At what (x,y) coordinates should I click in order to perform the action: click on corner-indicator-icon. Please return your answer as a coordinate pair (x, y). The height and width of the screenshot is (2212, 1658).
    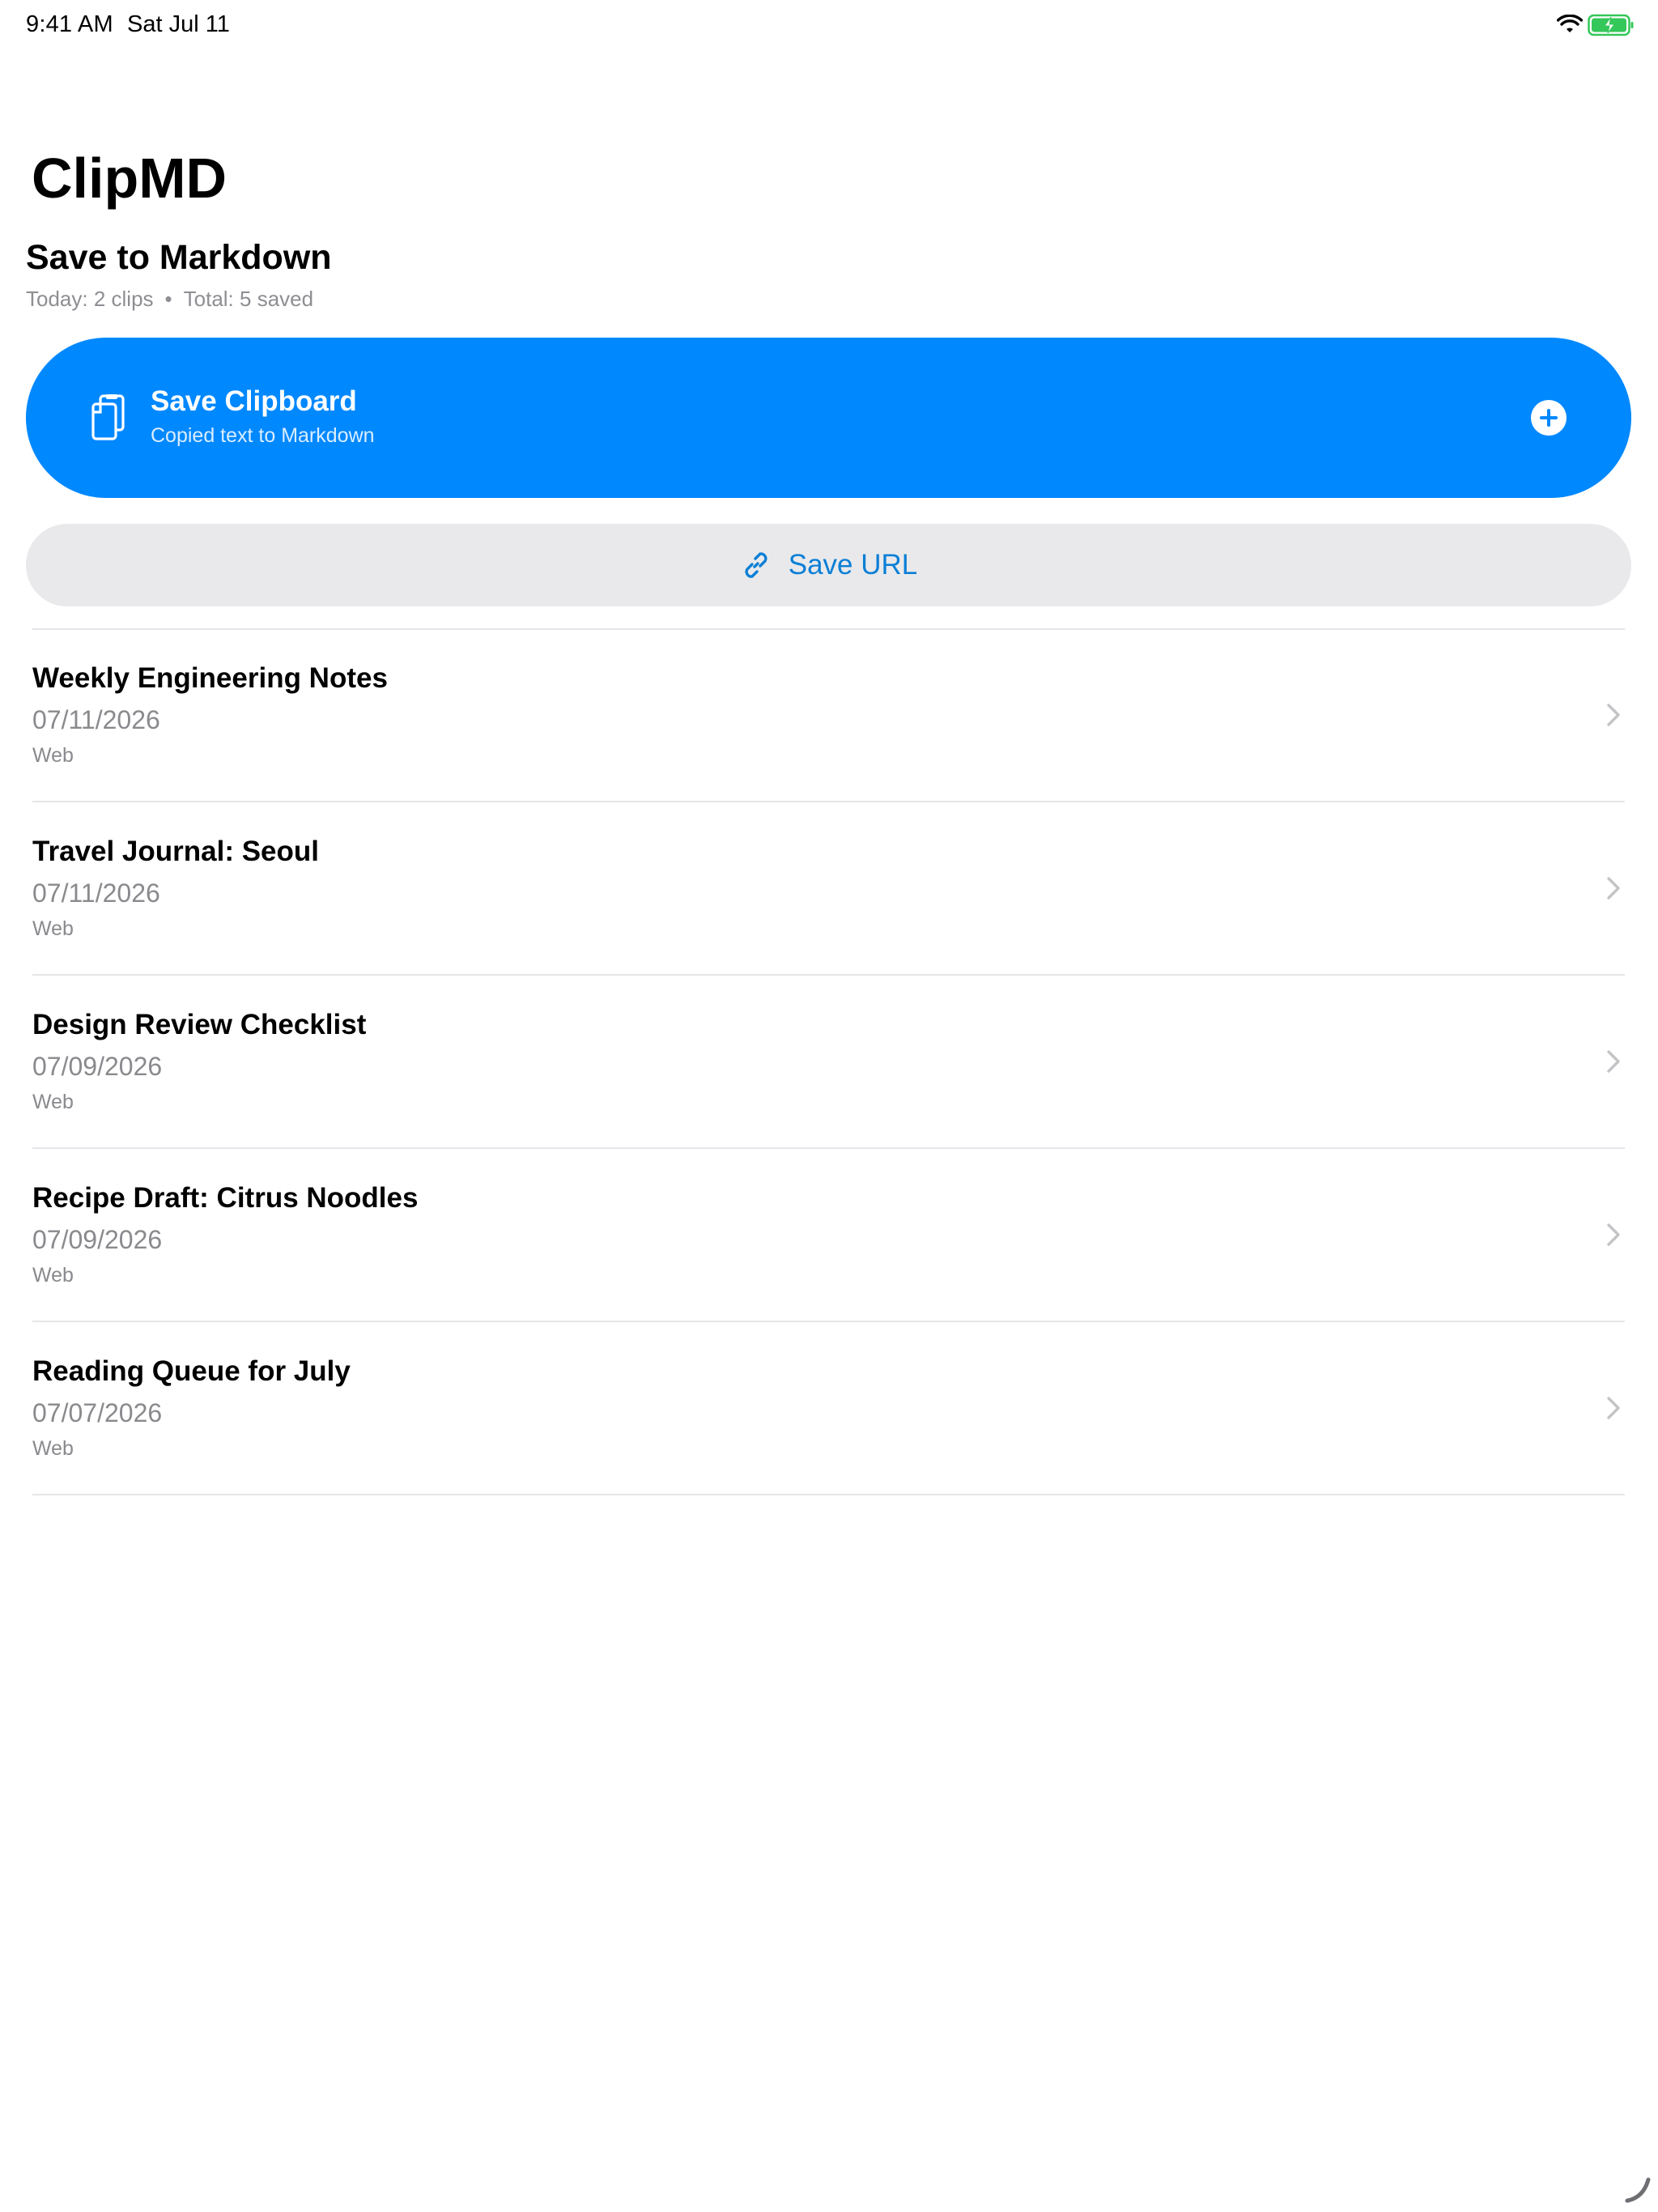
    Looking at the image, I should click on (1638, 2190).